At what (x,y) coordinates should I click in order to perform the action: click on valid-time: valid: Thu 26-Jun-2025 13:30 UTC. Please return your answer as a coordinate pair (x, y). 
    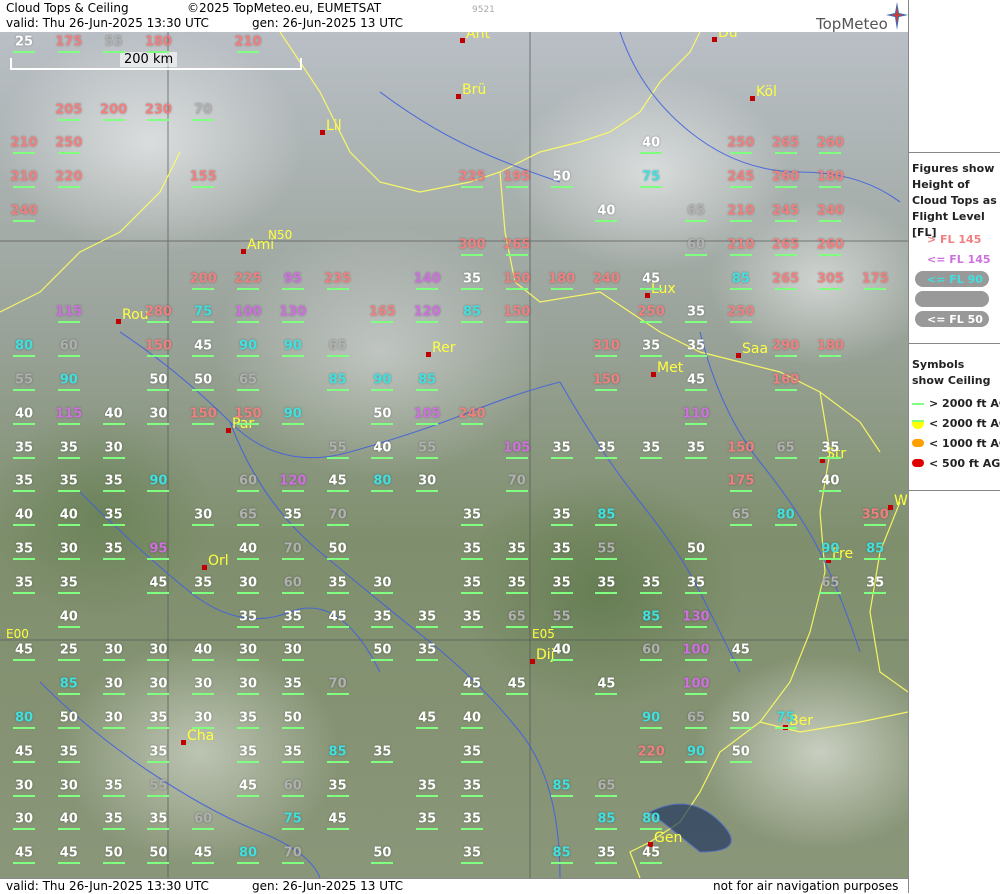
    Looking at the image, I should click on (107, 23).